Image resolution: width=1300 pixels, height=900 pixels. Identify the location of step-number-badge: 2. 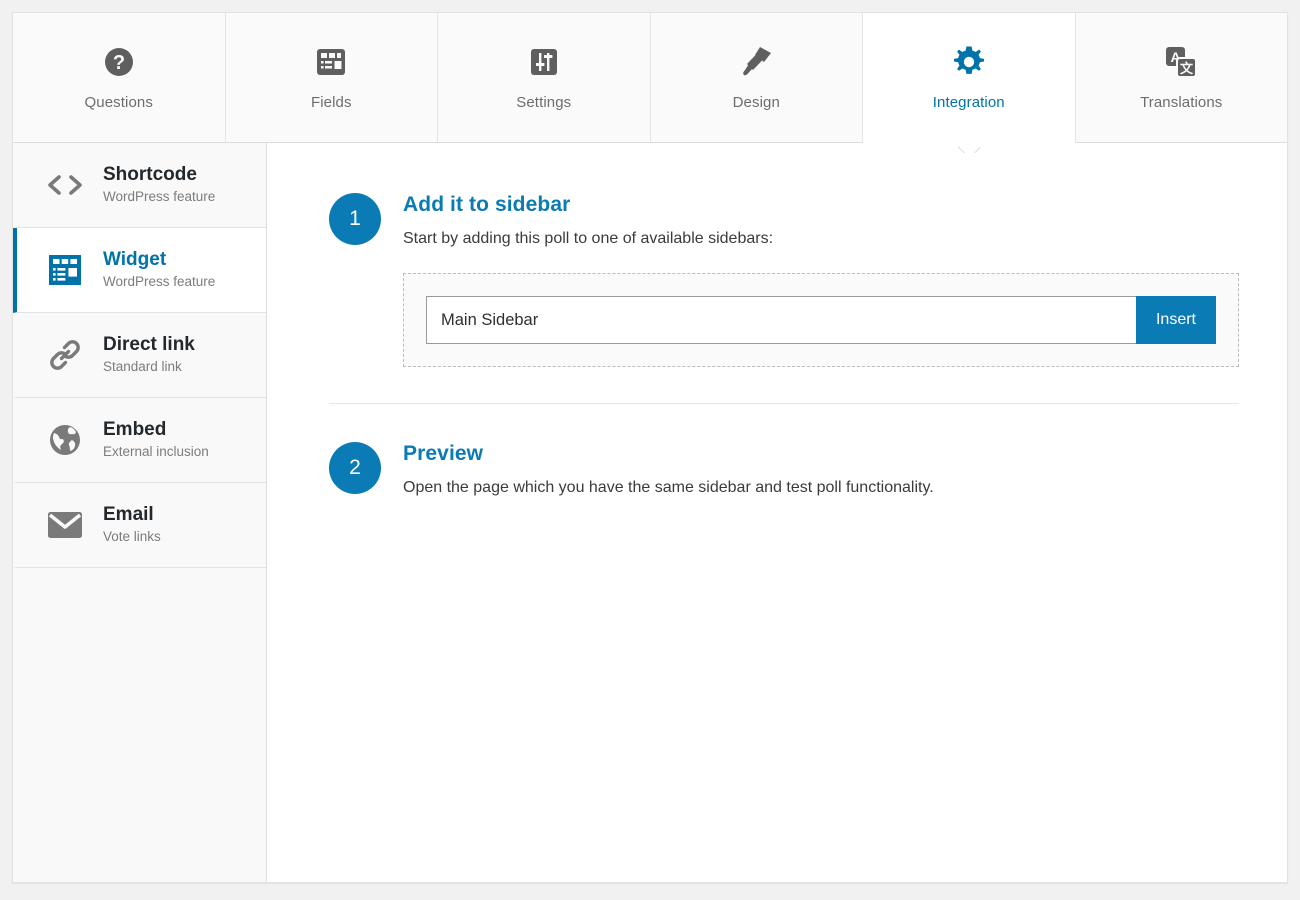
(355, 468).